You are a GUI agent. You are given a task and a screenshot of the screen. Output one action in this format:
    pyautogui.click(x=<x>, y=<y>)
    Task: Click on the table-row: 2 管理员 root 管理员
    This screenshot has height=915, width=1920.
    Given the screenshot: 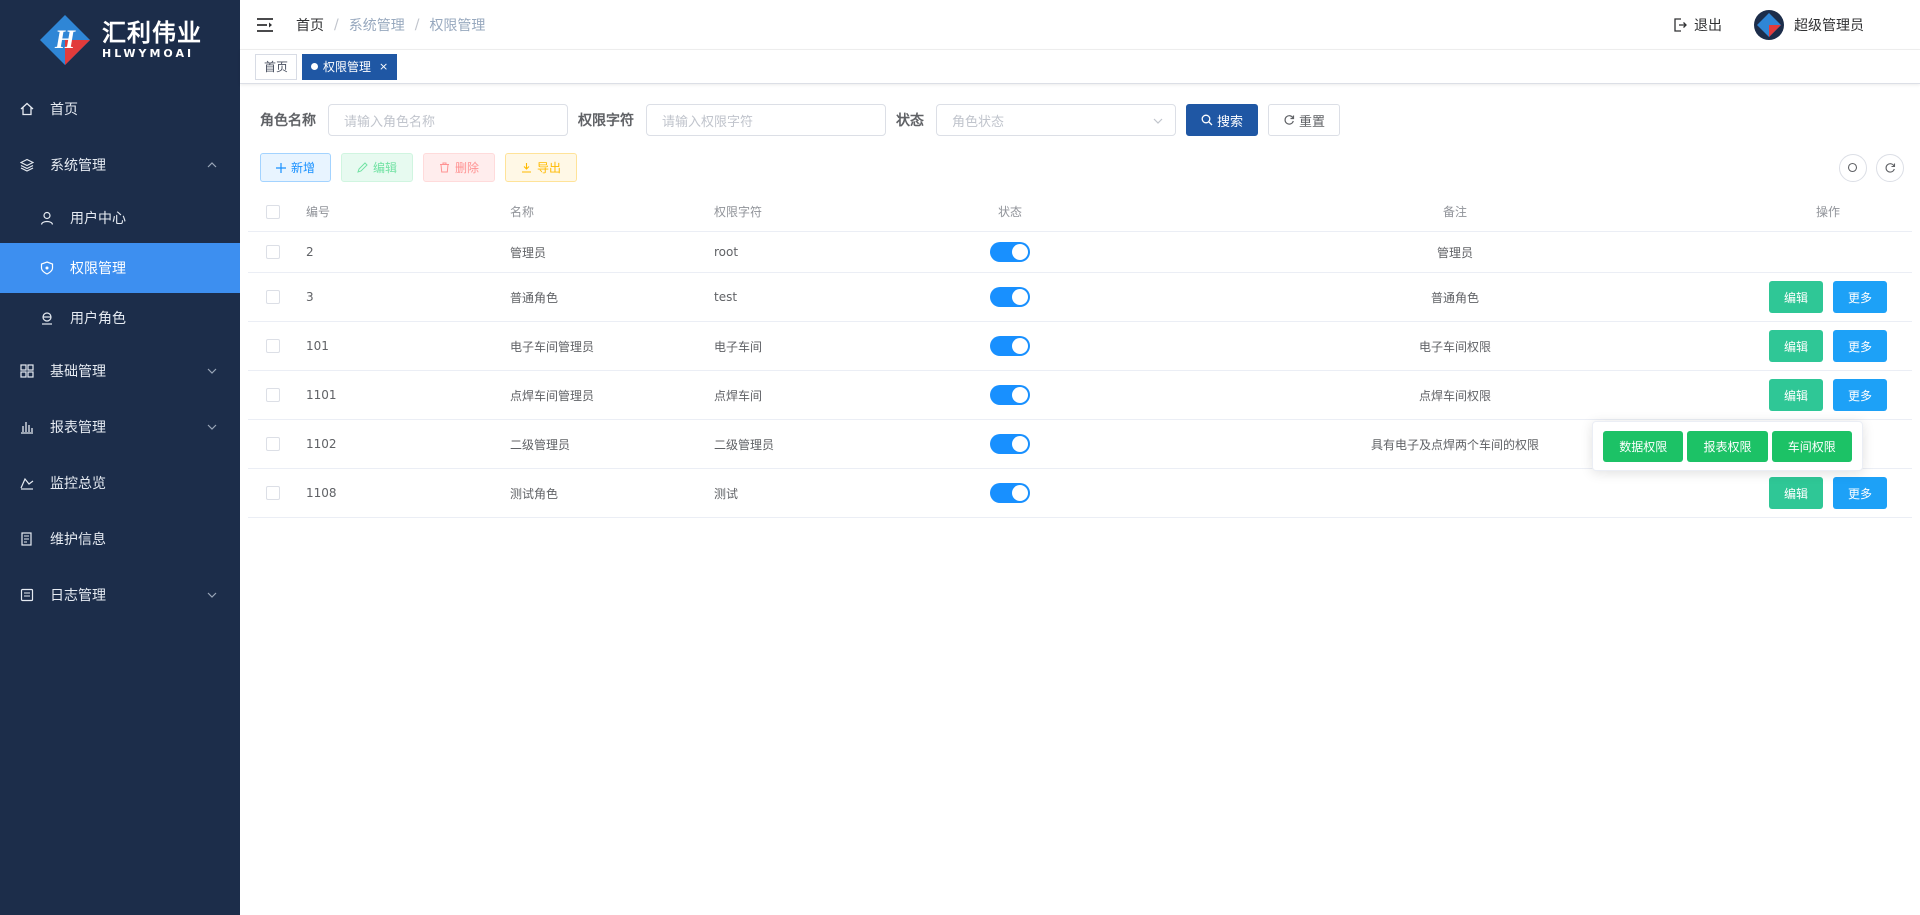 What is the action you would take?
    pyautogui.click(x=1080, y=252)
    